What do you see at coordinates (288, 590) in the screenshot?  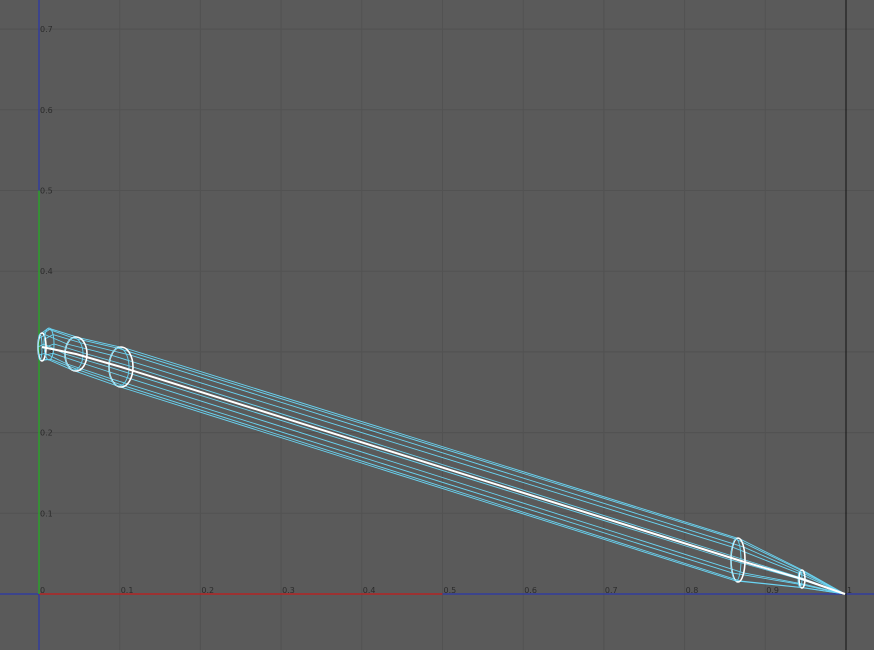 I see `x-tick-label: 0.3` at bounding box center [288, 590].